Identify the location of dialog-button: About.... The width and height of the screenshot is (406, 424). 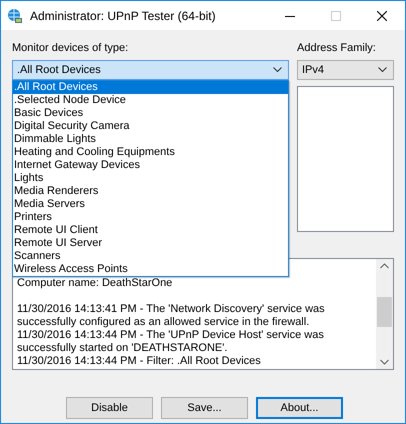
(299, 408).